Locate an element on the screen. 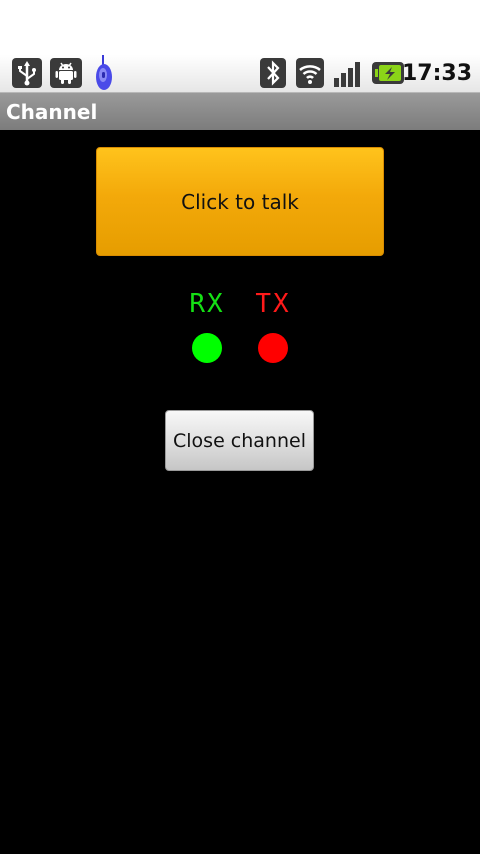 The width and height of the screenshot is (480, 854). talk-button: Click to talk is located at coordinates (240, 201).